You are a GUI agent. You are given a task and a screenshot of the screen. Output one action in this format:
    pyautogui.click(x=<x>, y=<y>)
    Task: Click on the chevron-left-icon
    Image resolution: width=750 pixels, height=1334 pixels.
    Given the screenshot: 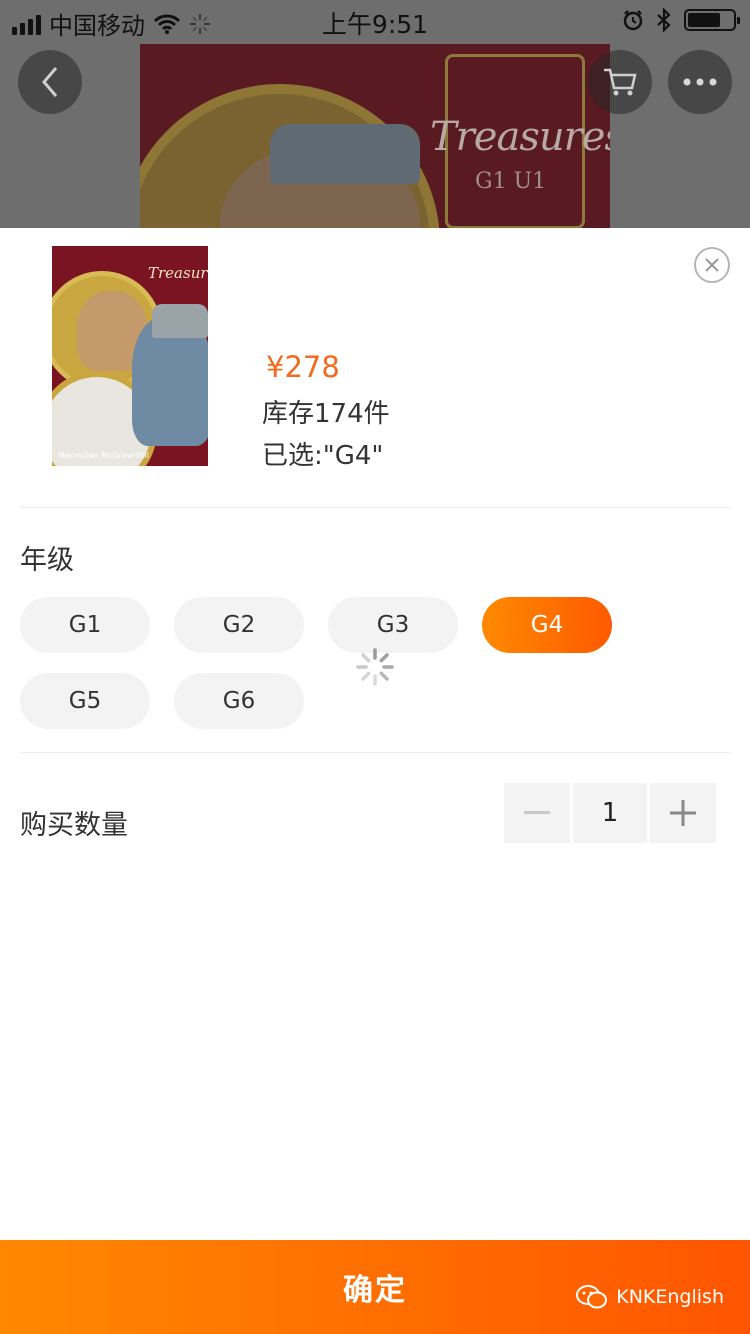 What is the action you would take?
    pyautogui.click(x=50, y=82)
    